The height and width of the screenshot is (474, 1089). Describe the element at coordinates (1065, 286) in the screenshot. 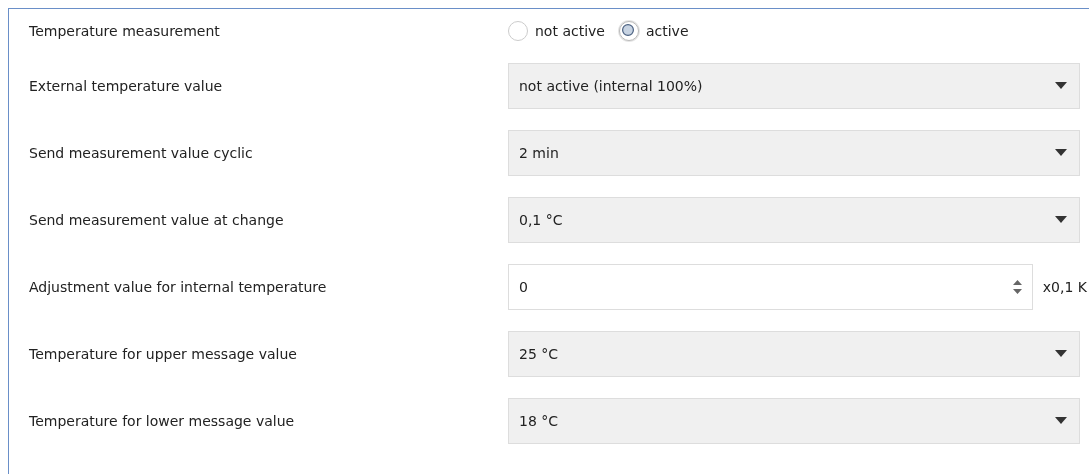

I see `unit-label: x0,1 K` at that location.